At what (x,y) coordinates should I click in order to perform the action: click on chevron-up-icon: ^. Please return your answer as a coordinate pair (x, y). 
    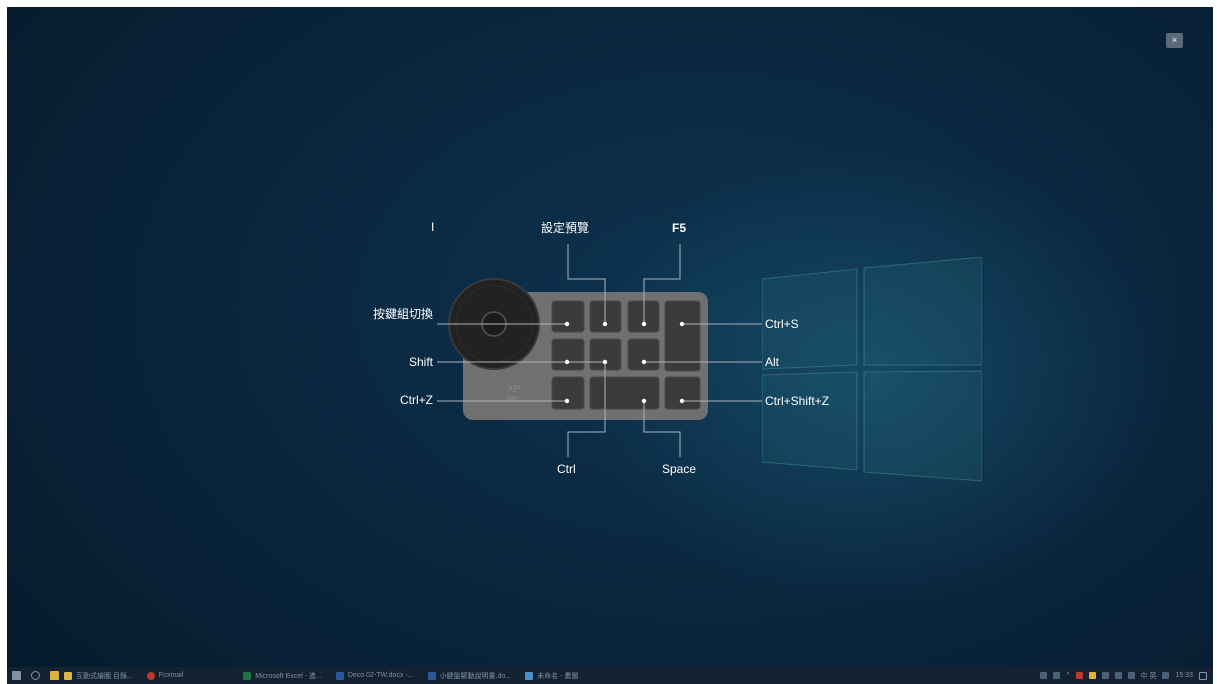
    Looking at the image, I should click on (1067, 675).